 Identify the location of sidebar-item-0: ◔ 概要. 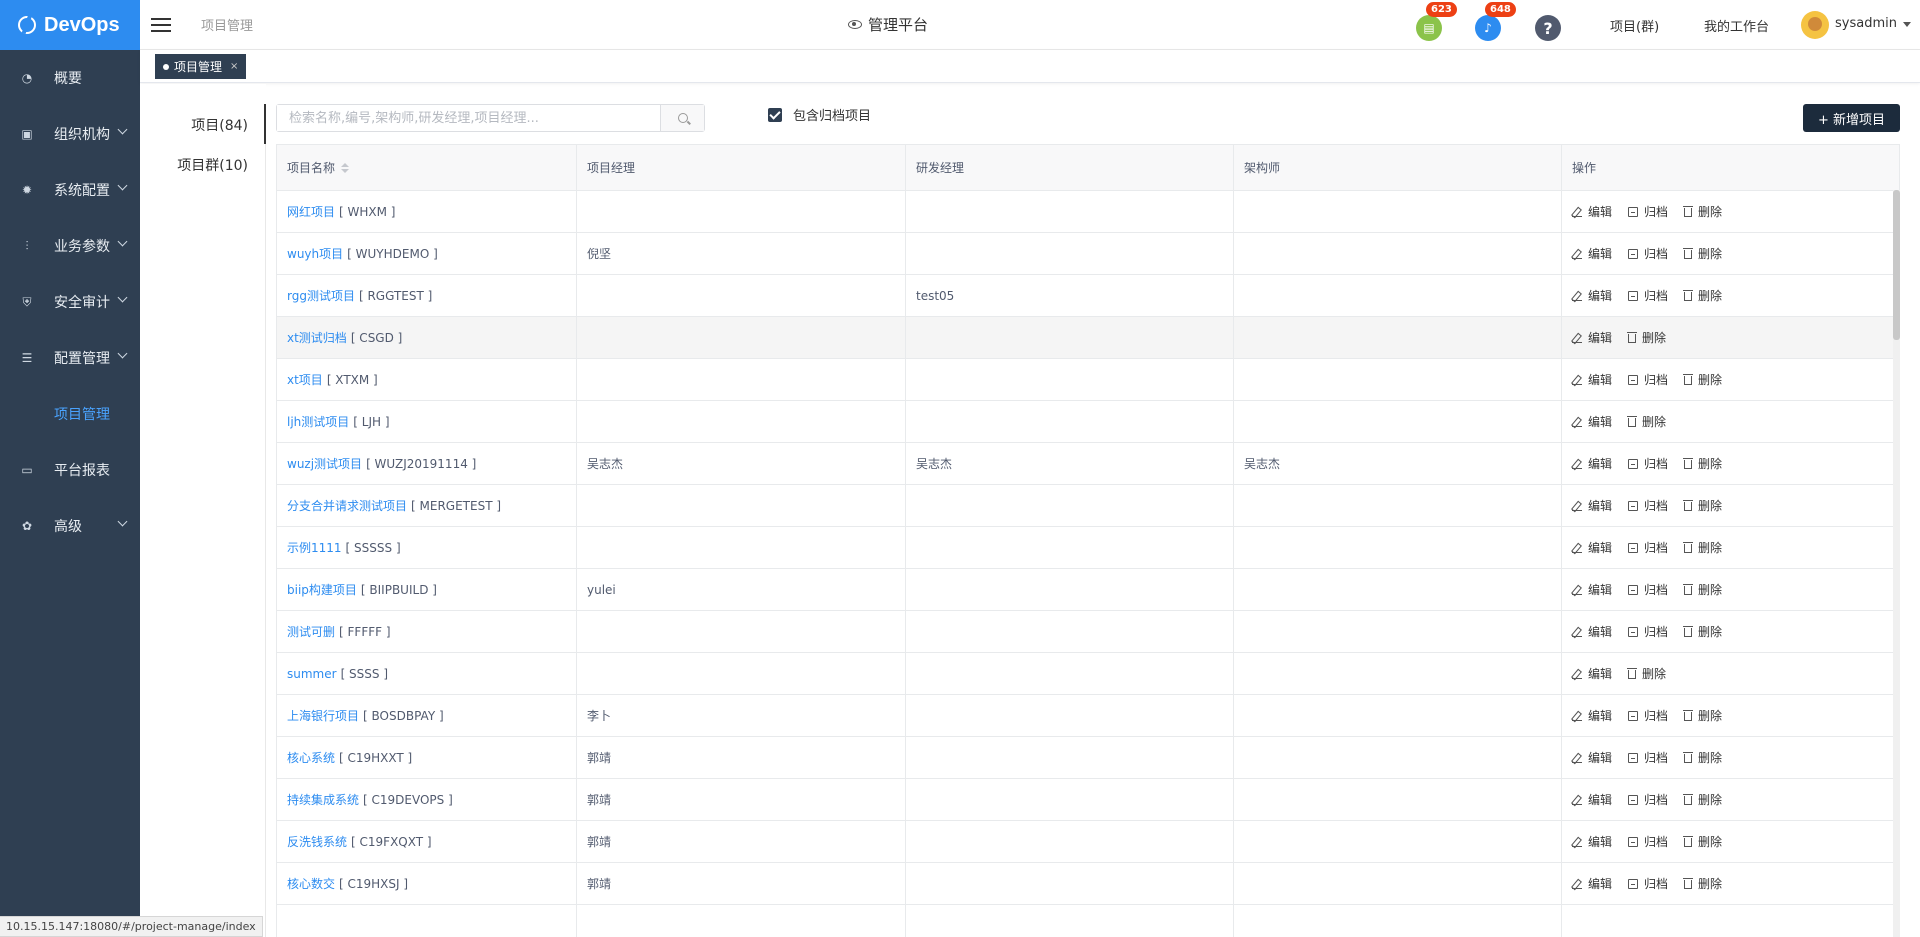
(70, 78).